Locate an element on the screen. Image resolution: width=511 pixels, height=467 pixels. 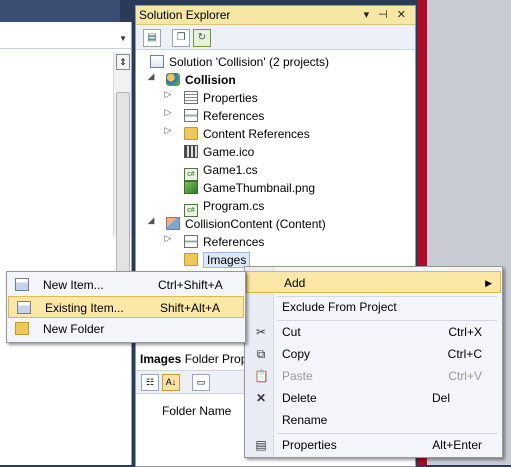
properties-title: Images Folder Prop is located at coordinates (193, 359).